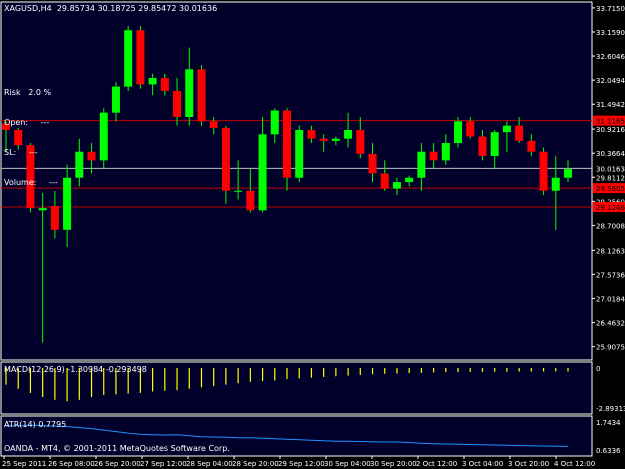 The image size is (625, 469). I want to click on time-tick-label: 28 Sep 20:00, so click(255, 464).